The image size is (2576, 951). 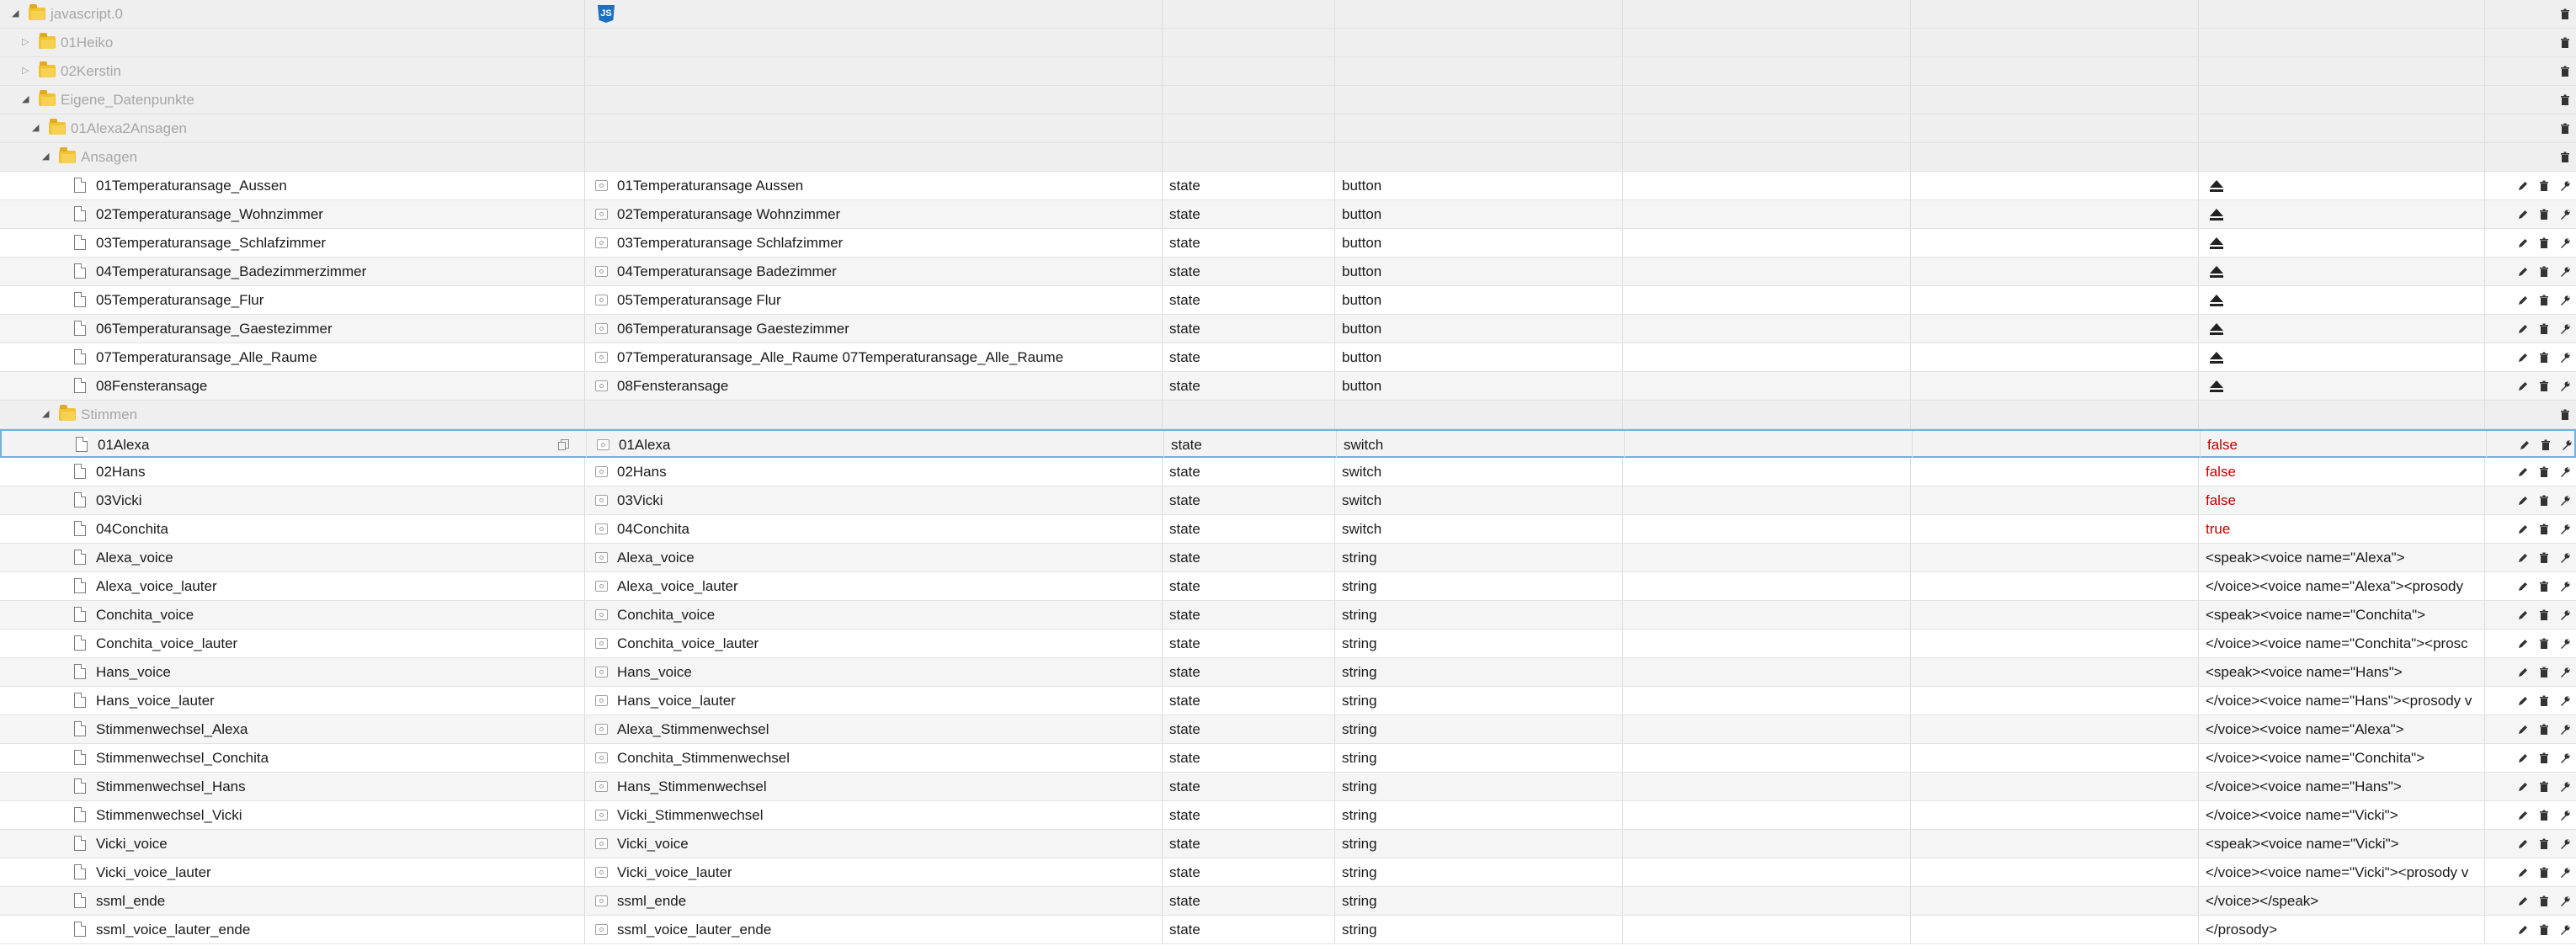 What do you see at coordinates (1288, 529) in the screenshot?
I see `state-row: 04Conchita 04Conchita state switch true` at bounding box center [1288, 529].